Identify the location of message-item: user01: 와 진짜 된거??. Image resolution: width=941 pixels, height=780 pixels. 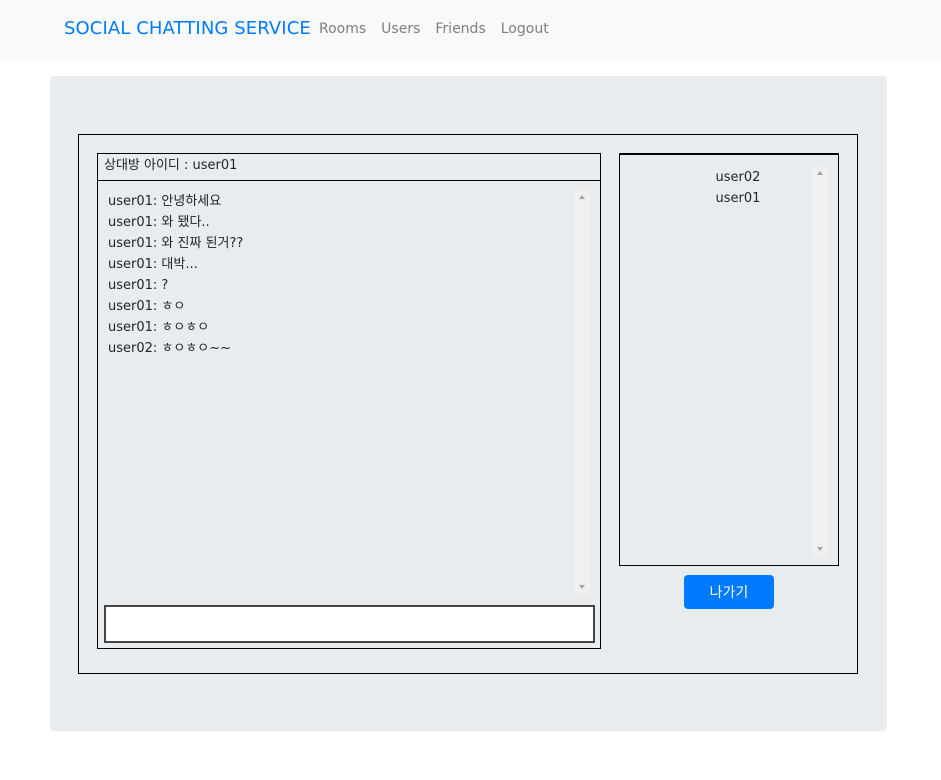
(176, 243).